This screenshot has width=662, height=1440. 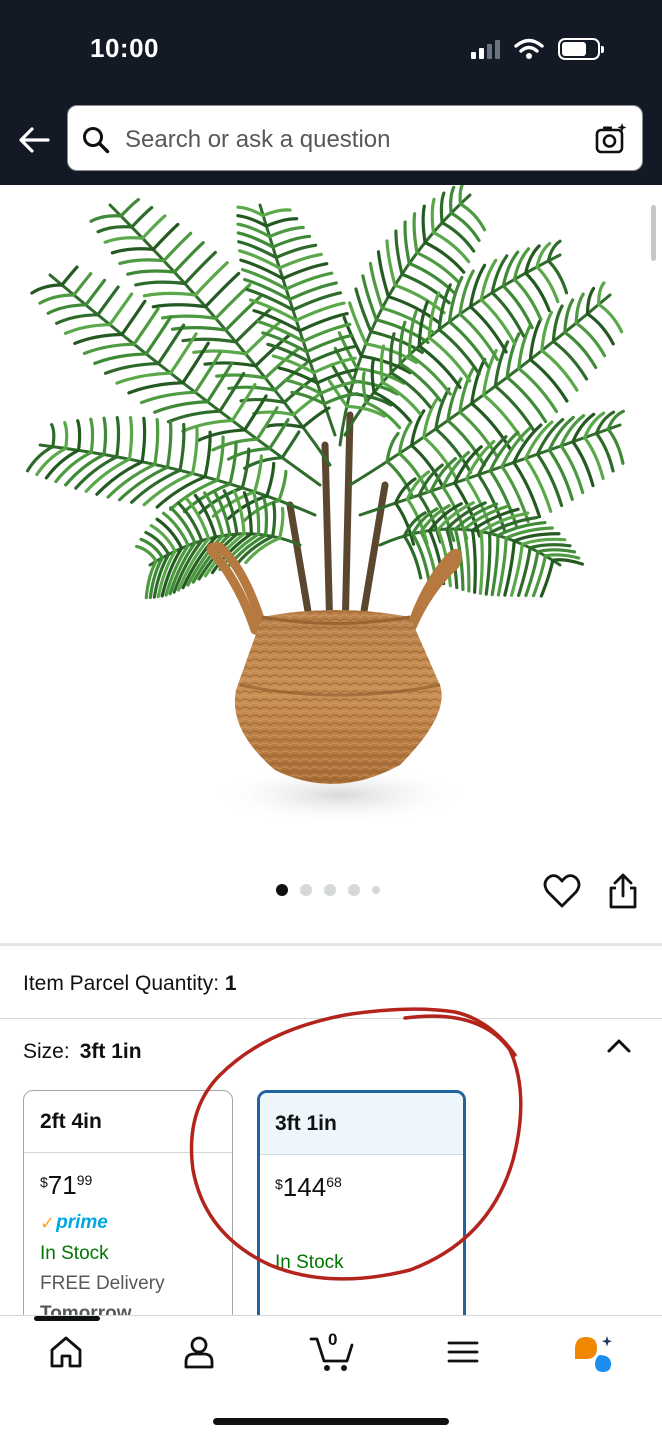 I want to click on cellular-signal-icon, so click(x=485, y=49).